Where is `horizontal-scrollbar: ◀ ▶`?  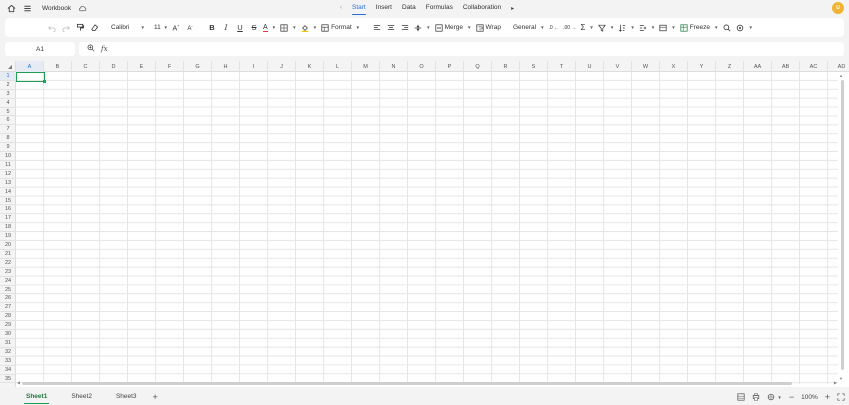
horizontal-scrollbar: ◀ ▶ is located at coordinates (427, 383).